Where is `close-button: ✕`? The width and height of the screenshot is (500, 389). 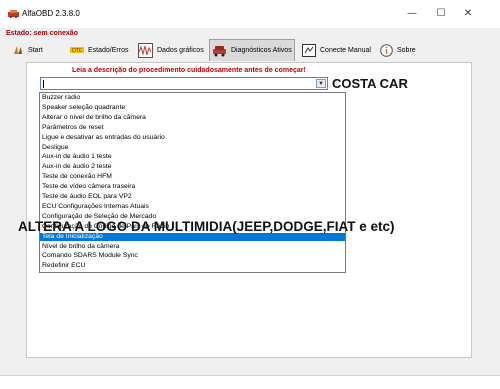 close-button: ✕ is located at coordinates (468, 14).